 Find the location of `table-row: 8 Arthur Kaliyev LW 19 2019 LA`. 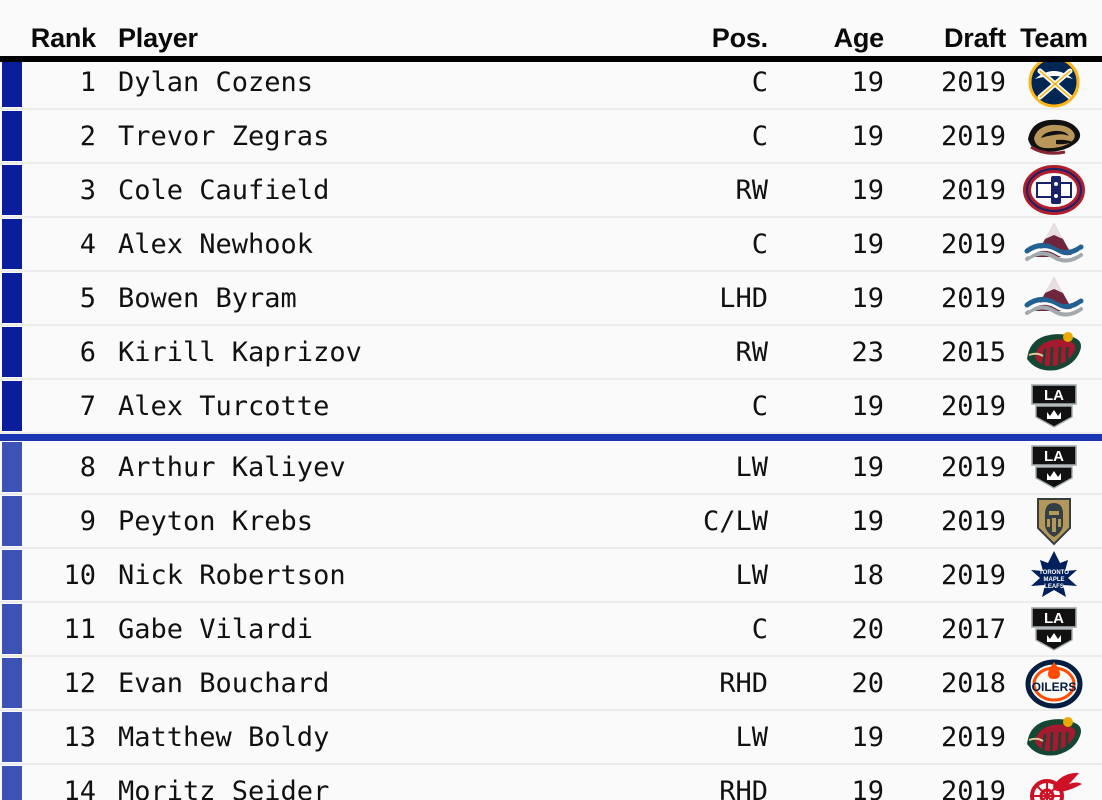

table-row: 8 Arthur Kaliyev LW 19 2019 LA is located at coordinates (551, 468).